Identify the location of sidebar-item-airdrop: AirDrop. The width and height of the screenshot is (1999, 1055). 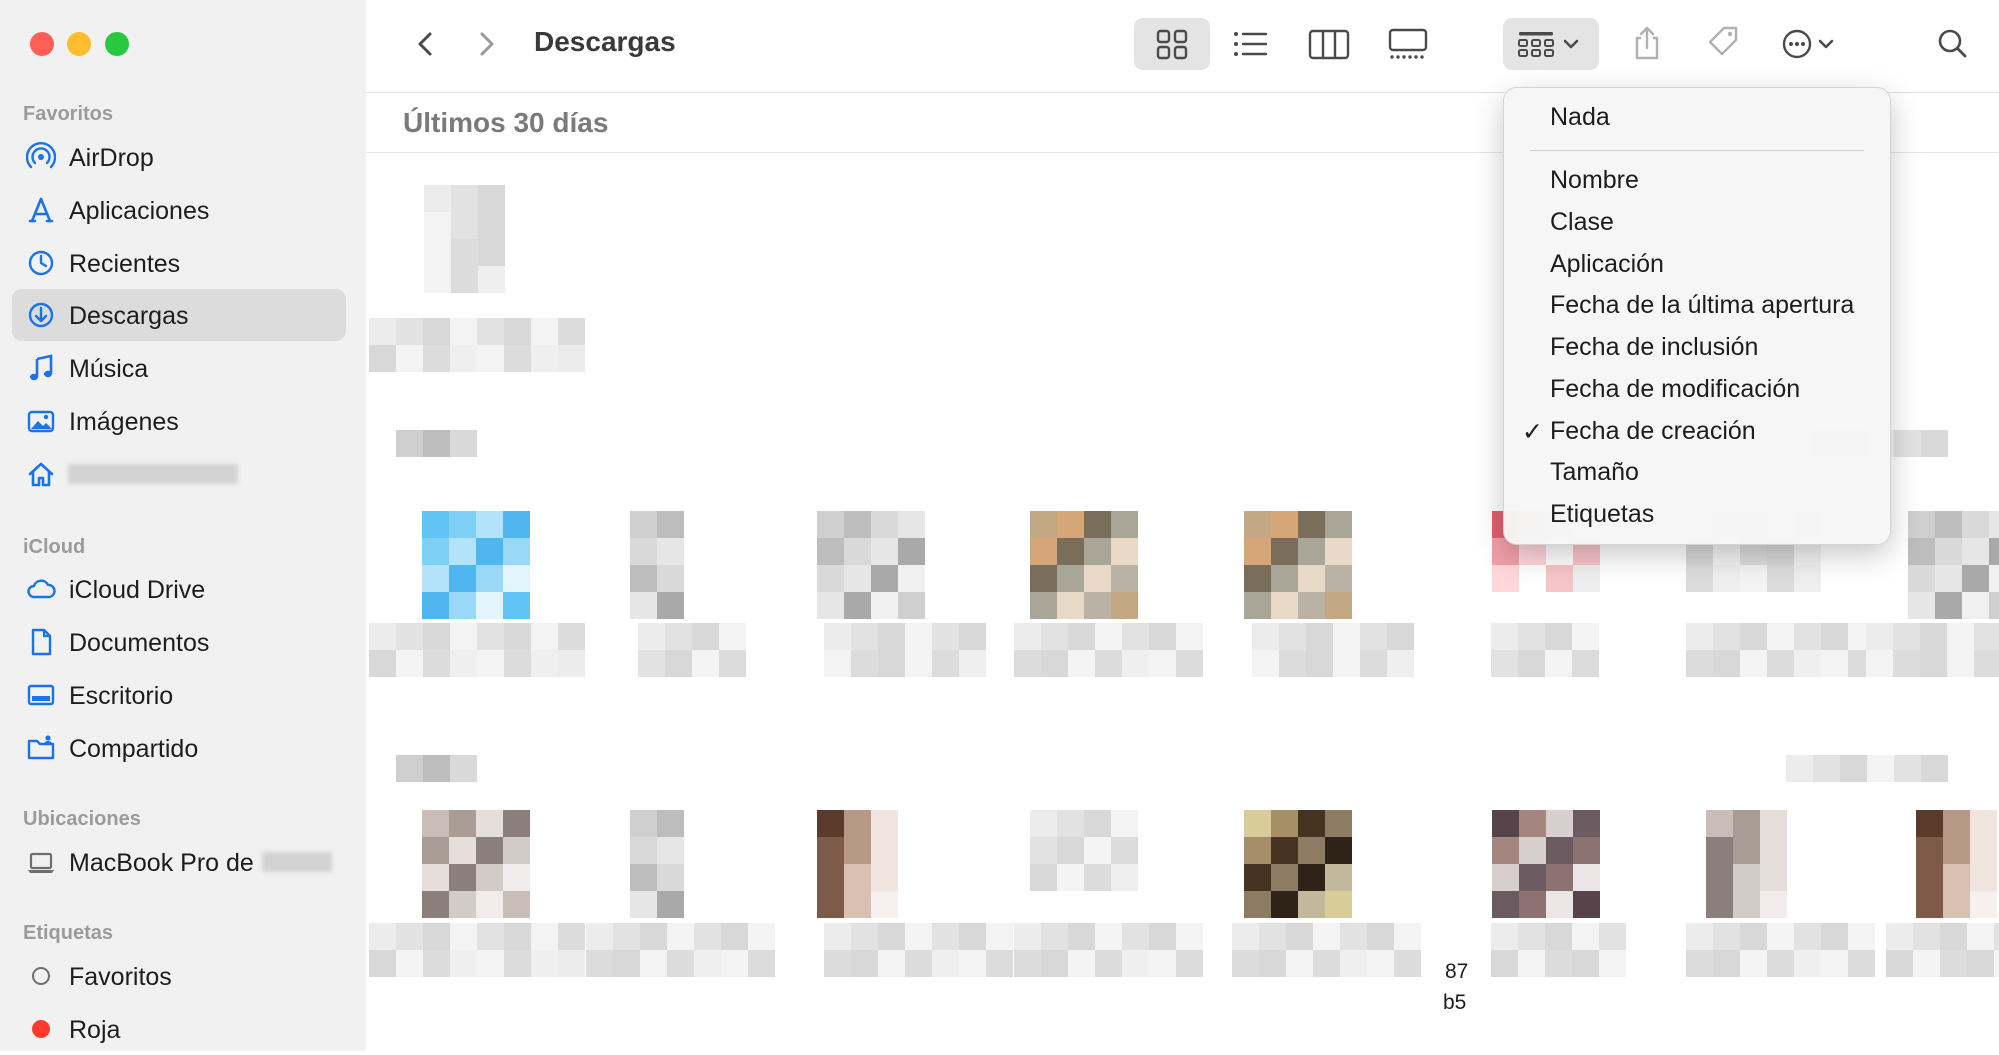
(179, 157).